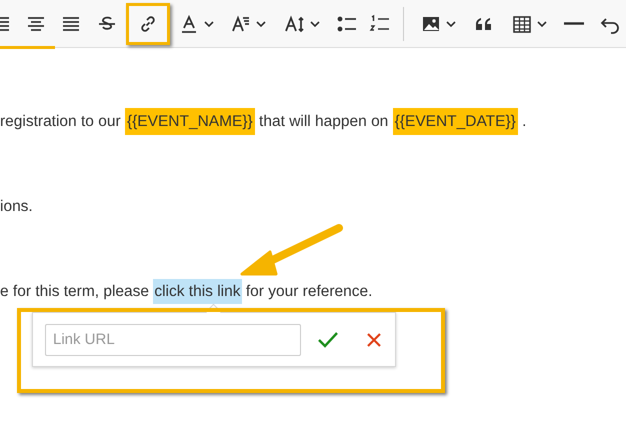 This screenshot has width=626, height=423. What do you see at coordinates (574, 23) in the screenshot?
I see `horizontal-rule-icon` at bounding box center [574, 23].